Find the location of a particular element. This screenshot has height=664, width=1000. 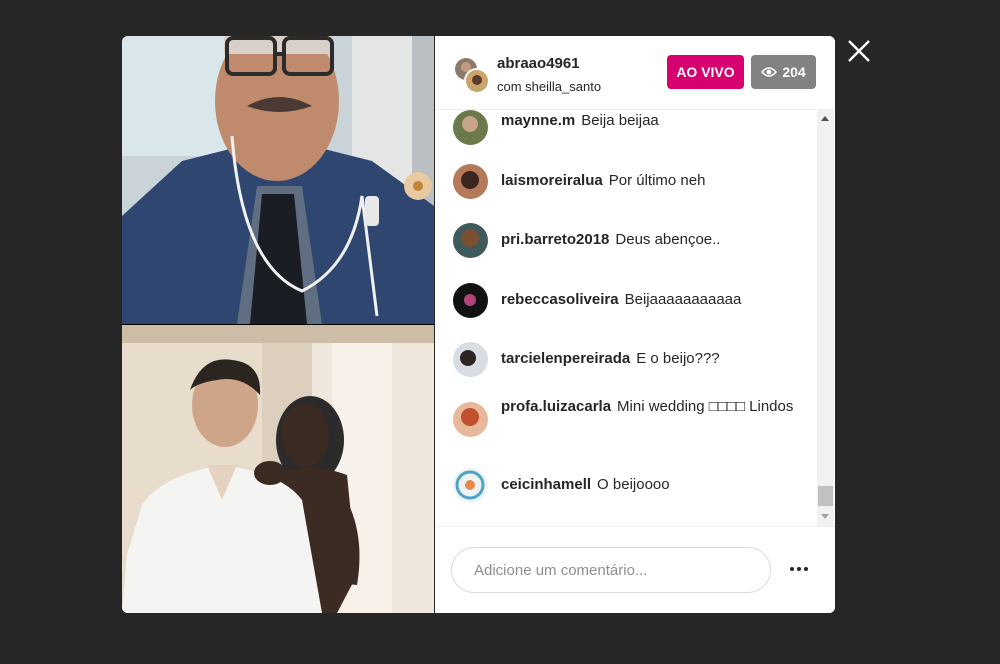

more-options-button is located at coordinates (799, 569).